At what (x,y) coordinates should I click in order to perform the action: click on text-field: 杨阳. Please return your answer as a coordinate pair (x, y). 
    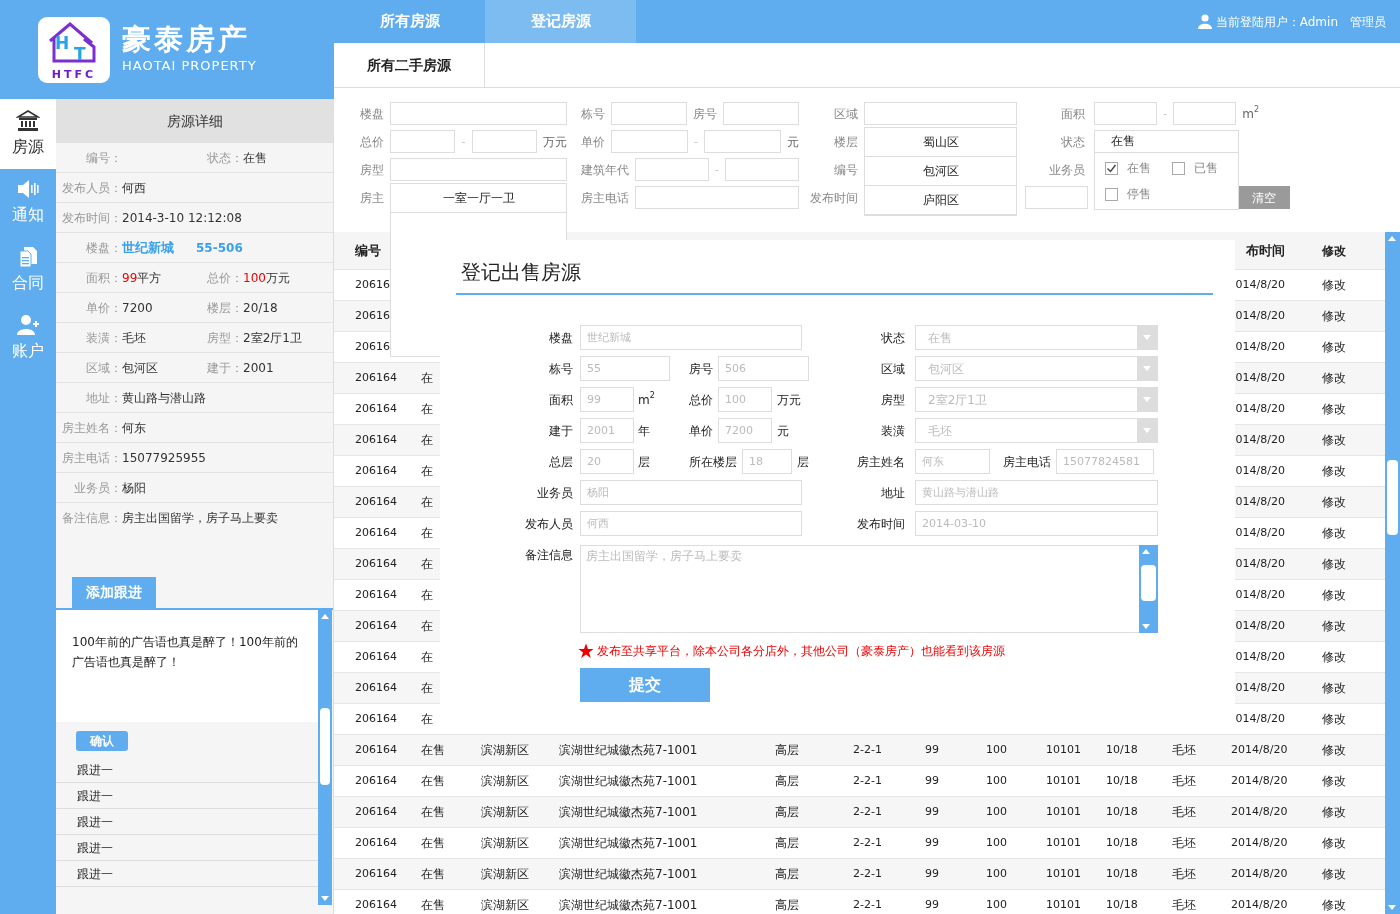
    Looking at the image, I should click on (691, 492).